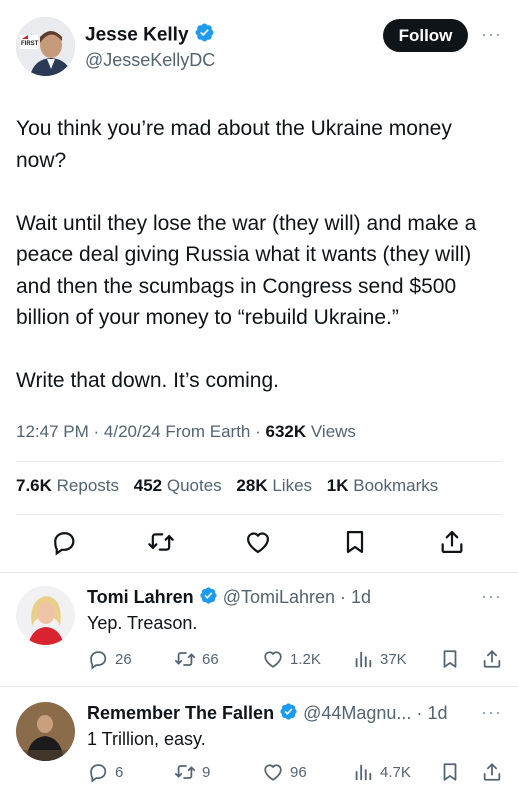  What do you see at coordinates (119, 772) in the screenshot?
I see `reply-count: 6` at bounding box center [119, 772].